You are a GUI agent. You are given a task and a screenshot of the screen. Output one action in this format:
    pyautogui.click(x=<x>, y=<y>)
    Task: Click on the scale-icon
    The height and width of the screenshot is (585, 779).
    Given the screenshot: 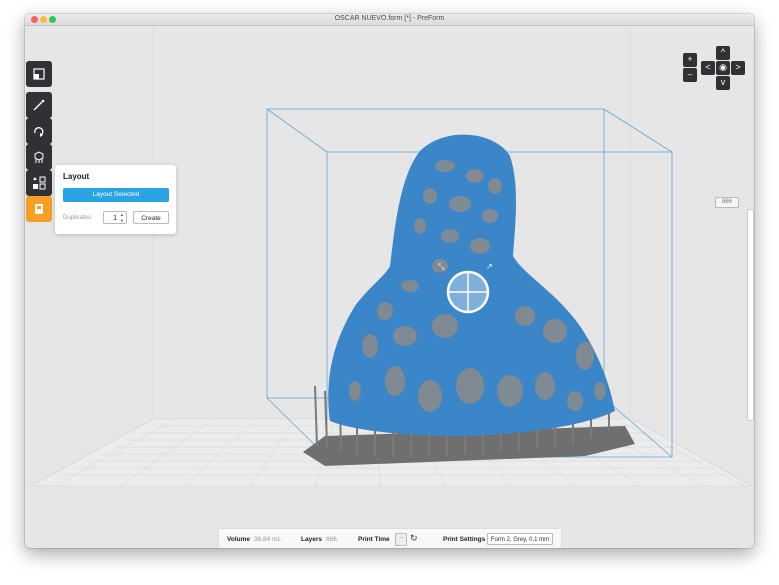 What is the action you would take?
    pyautogui.click(x=39, y=74)
    